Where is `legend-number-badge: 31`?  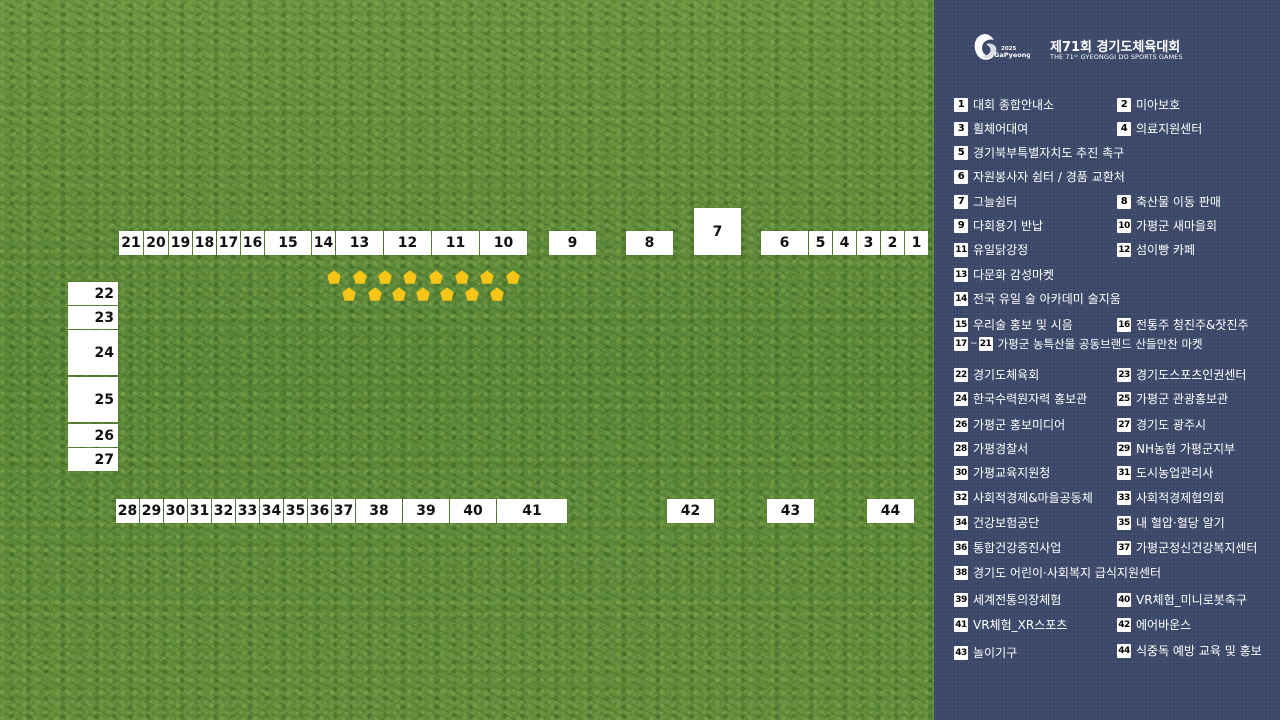 legend-number-badge: 31 is located at coordinates (1124, 472).